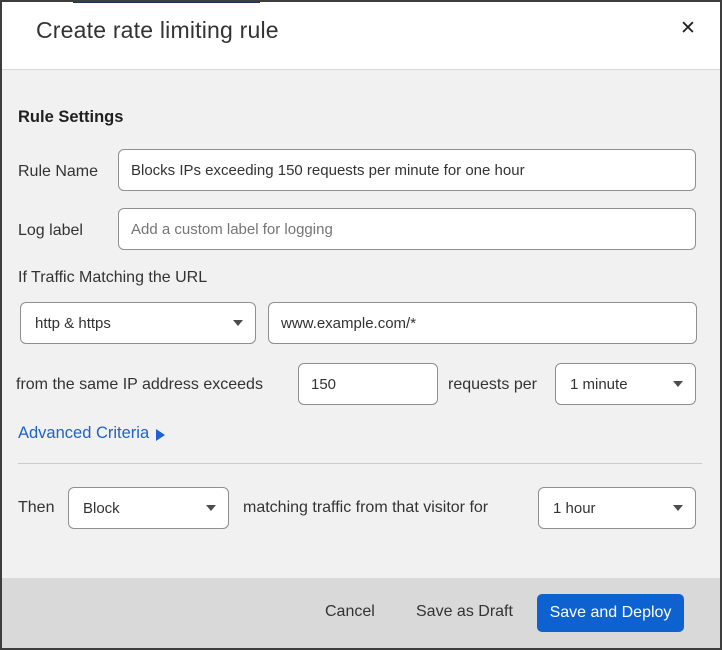 Image resolution: width=722 pixels, height=650 pixels. I want to click on url-pattern-input, so click(482, 323).